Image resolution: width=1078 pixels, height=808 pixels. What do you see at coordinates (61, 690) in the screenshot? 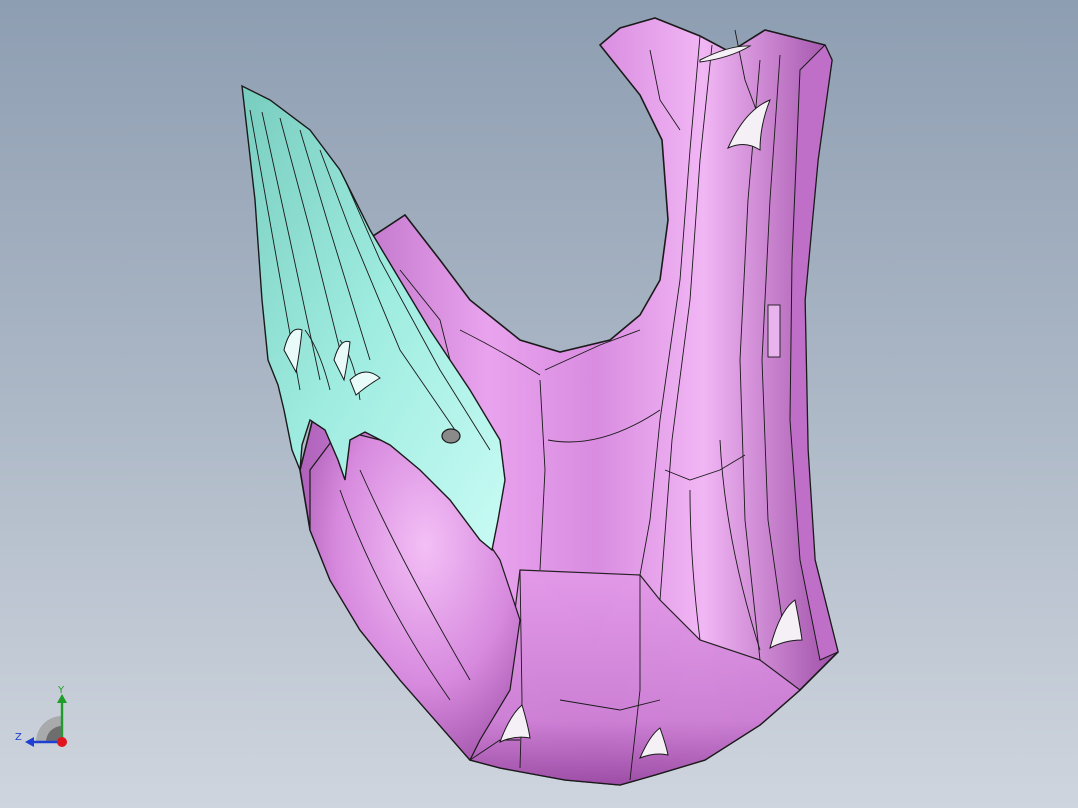
I see `y-axis-label: Y` at bounding box center [61, 690].